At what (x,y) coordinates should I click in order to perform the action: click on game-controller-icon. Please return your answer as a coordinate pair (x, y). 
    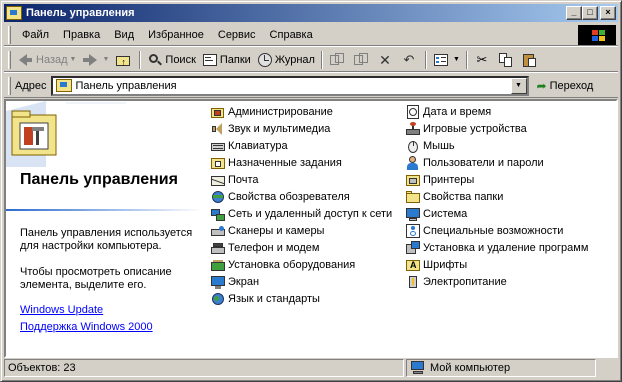
    Looking at the image, I should click on (413, 129).